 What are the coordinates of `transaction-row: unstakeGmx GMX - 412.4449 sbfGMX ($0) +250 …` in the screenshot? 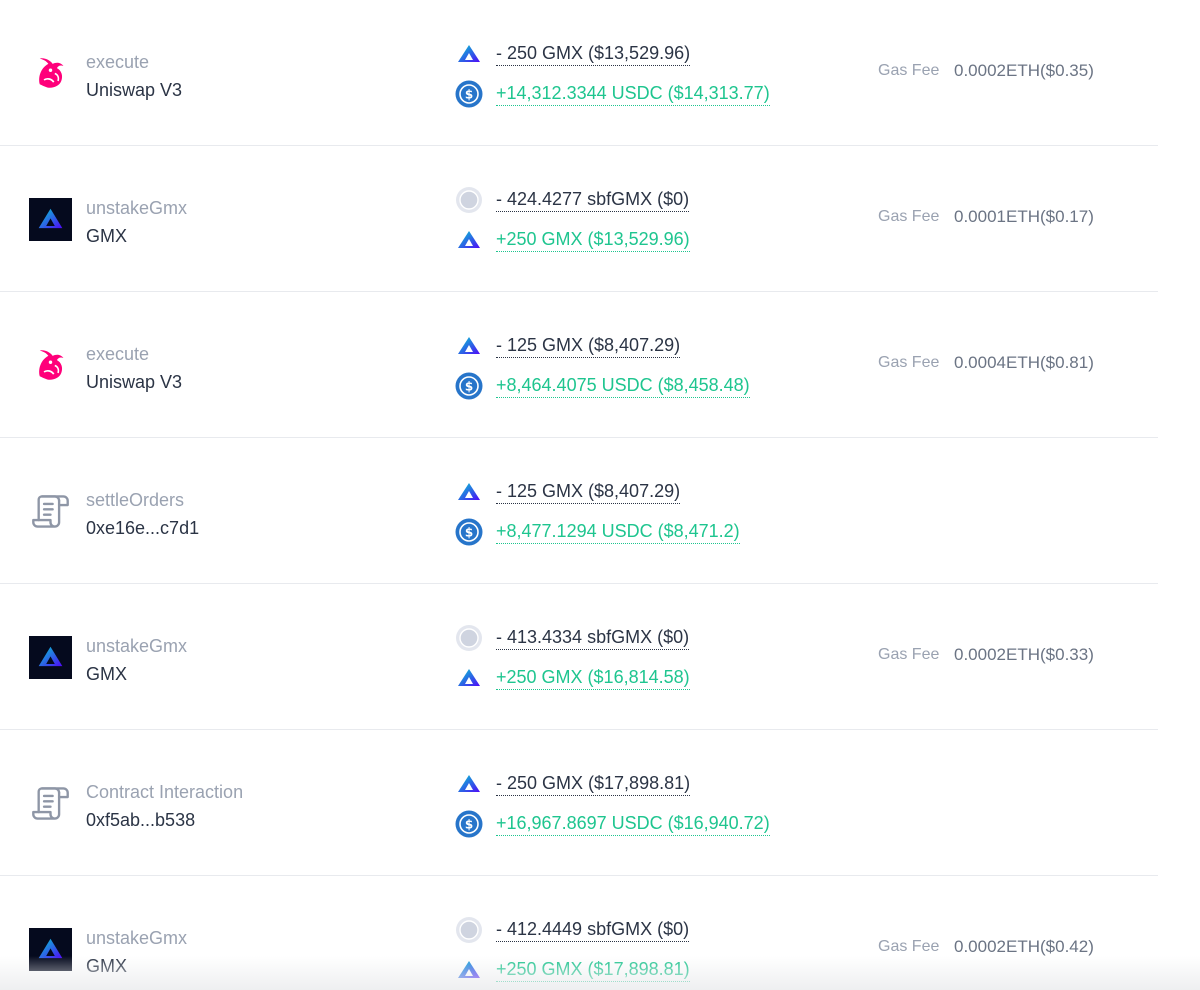 It's located at (579, 933).